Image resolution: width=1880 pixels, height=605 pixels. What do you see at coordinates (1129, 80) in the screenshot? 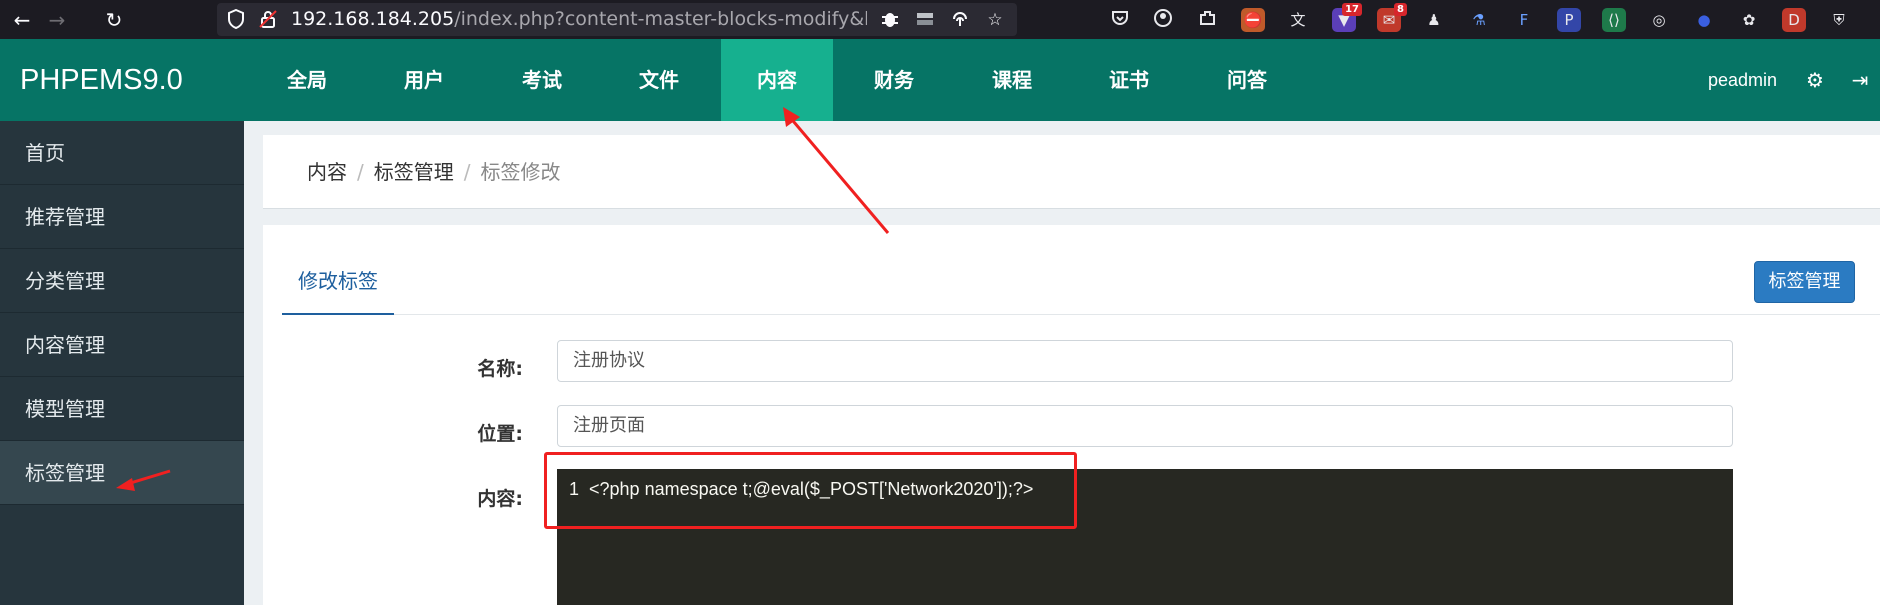
I see `nav-certificates: 证书` at bounding box center [1129, 80].